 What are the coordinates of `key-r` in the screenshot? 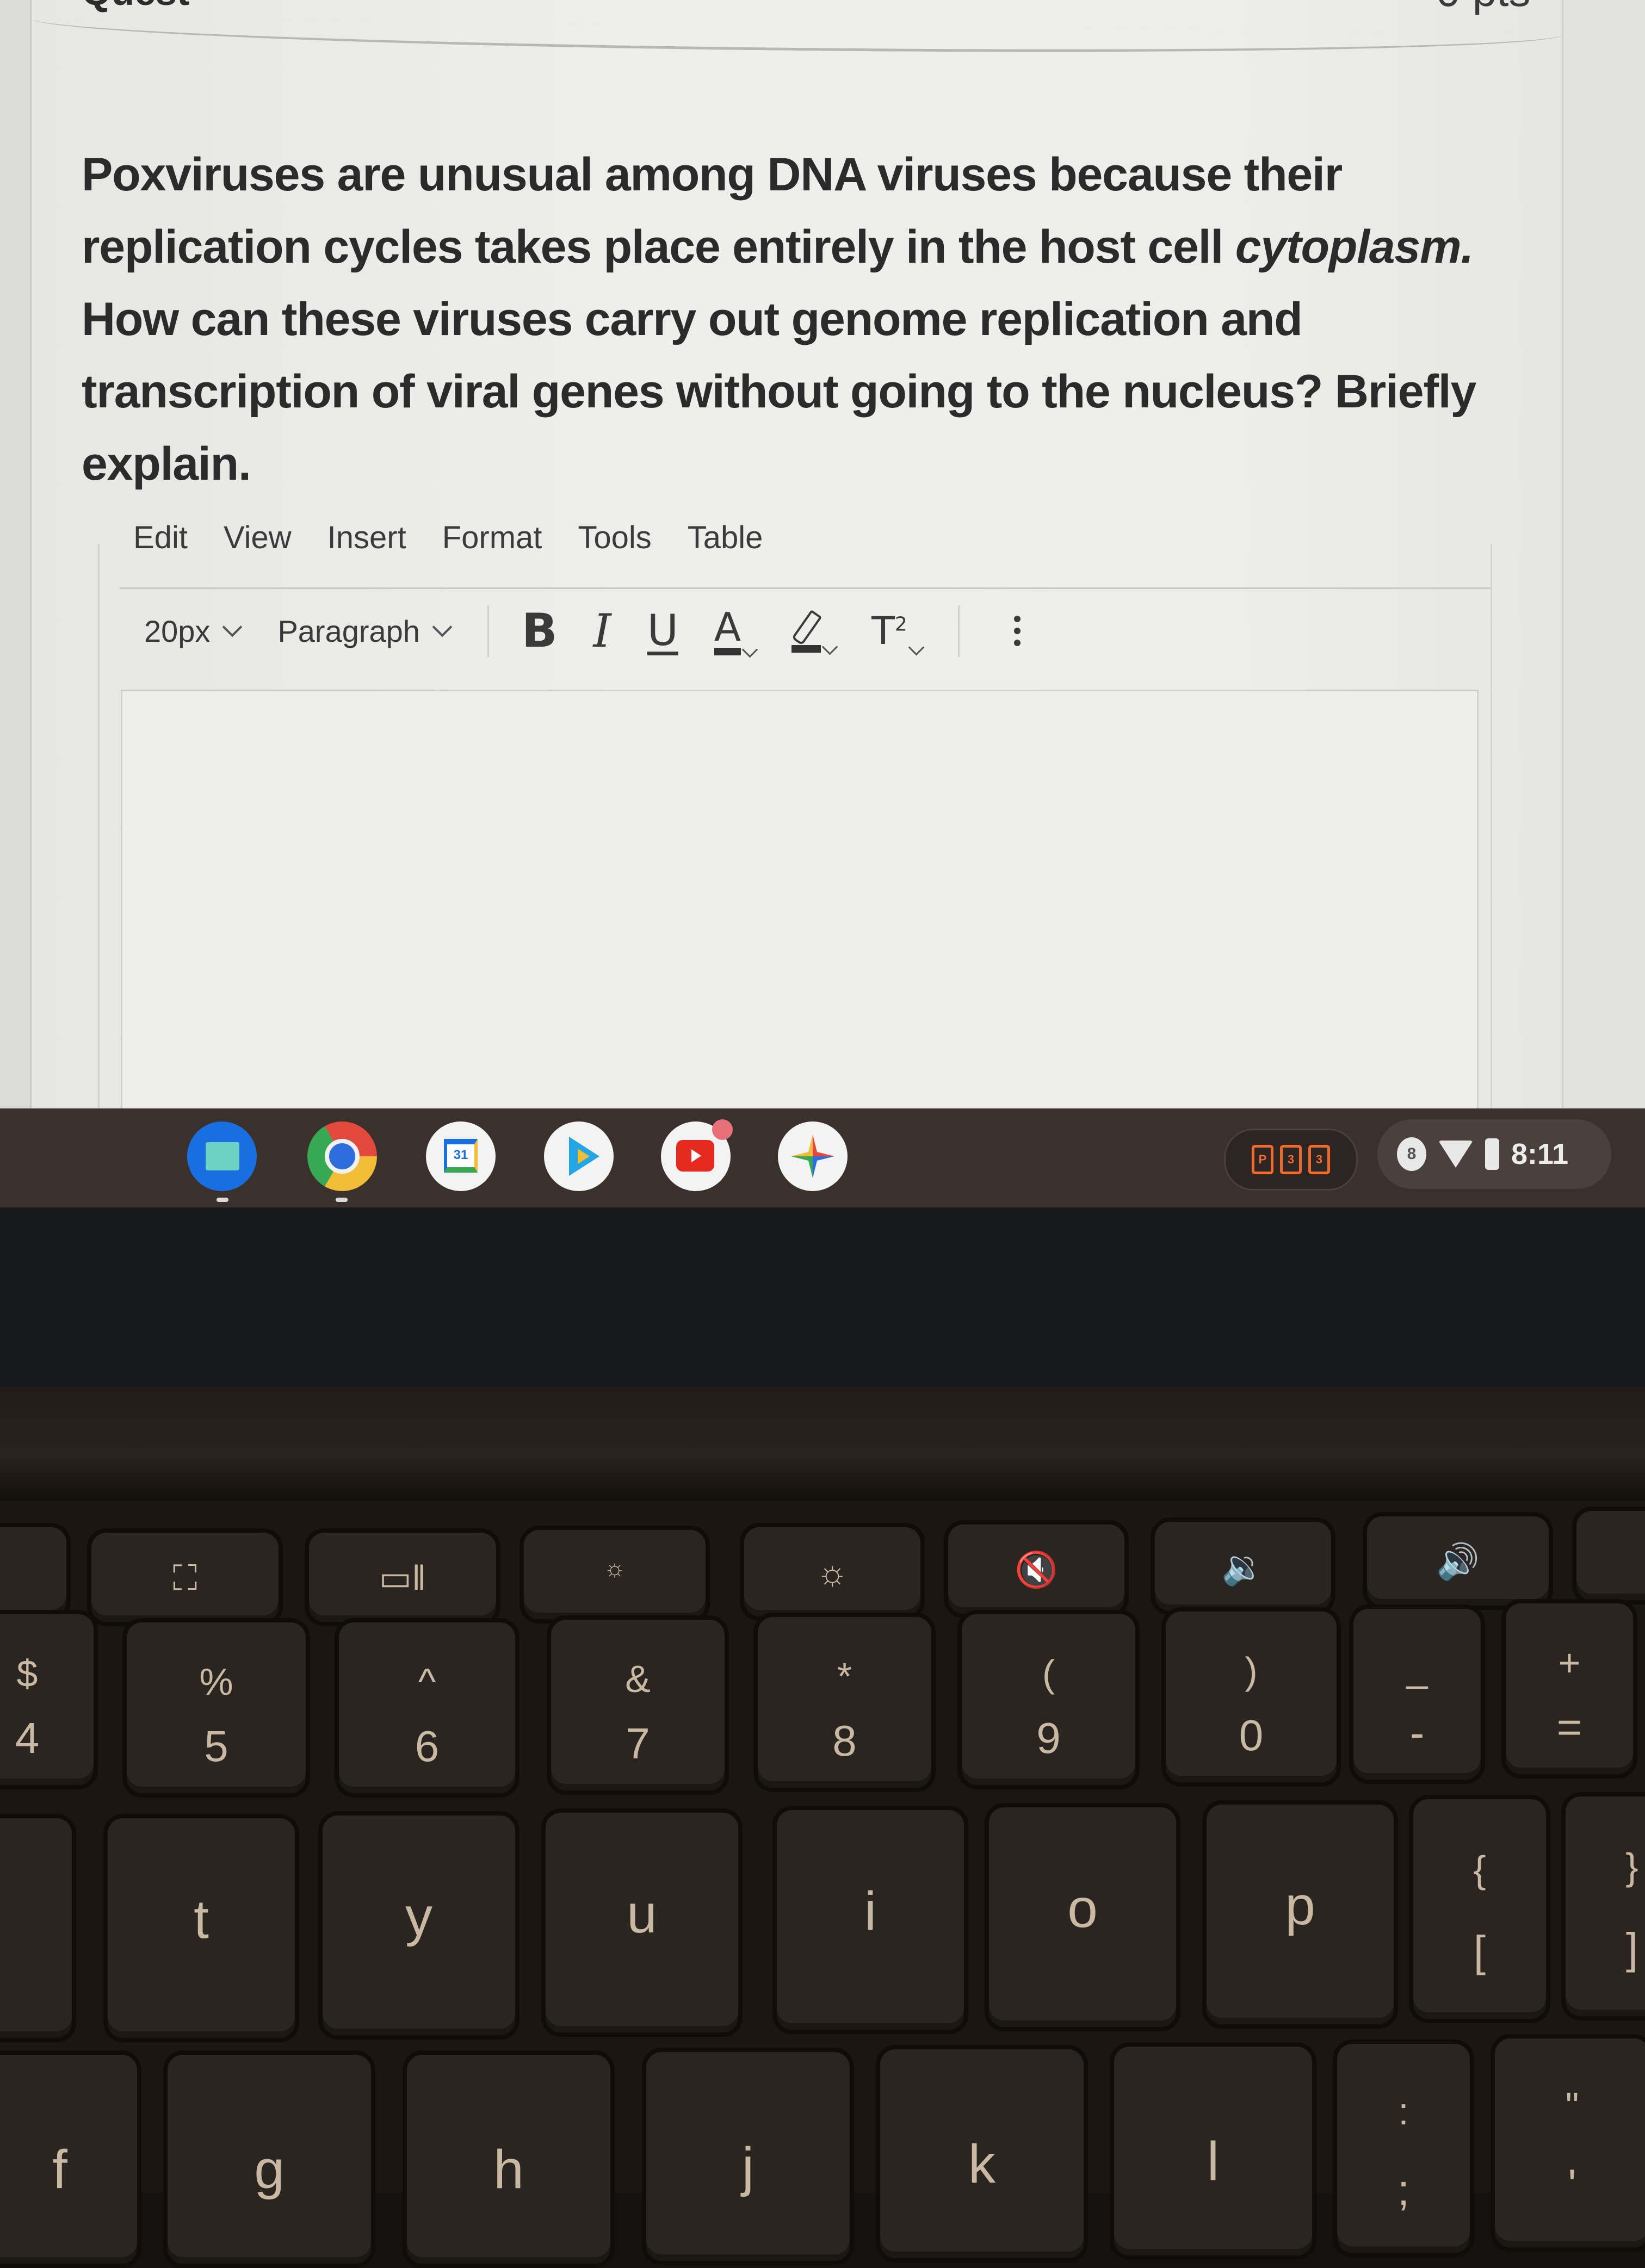 It's located at (38, 1928).